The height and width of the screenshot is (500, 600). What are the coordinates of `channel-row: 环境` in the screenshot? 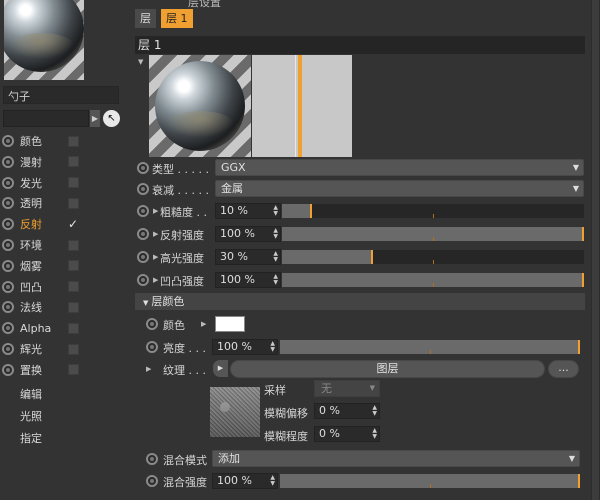 It's located at (64, 245).